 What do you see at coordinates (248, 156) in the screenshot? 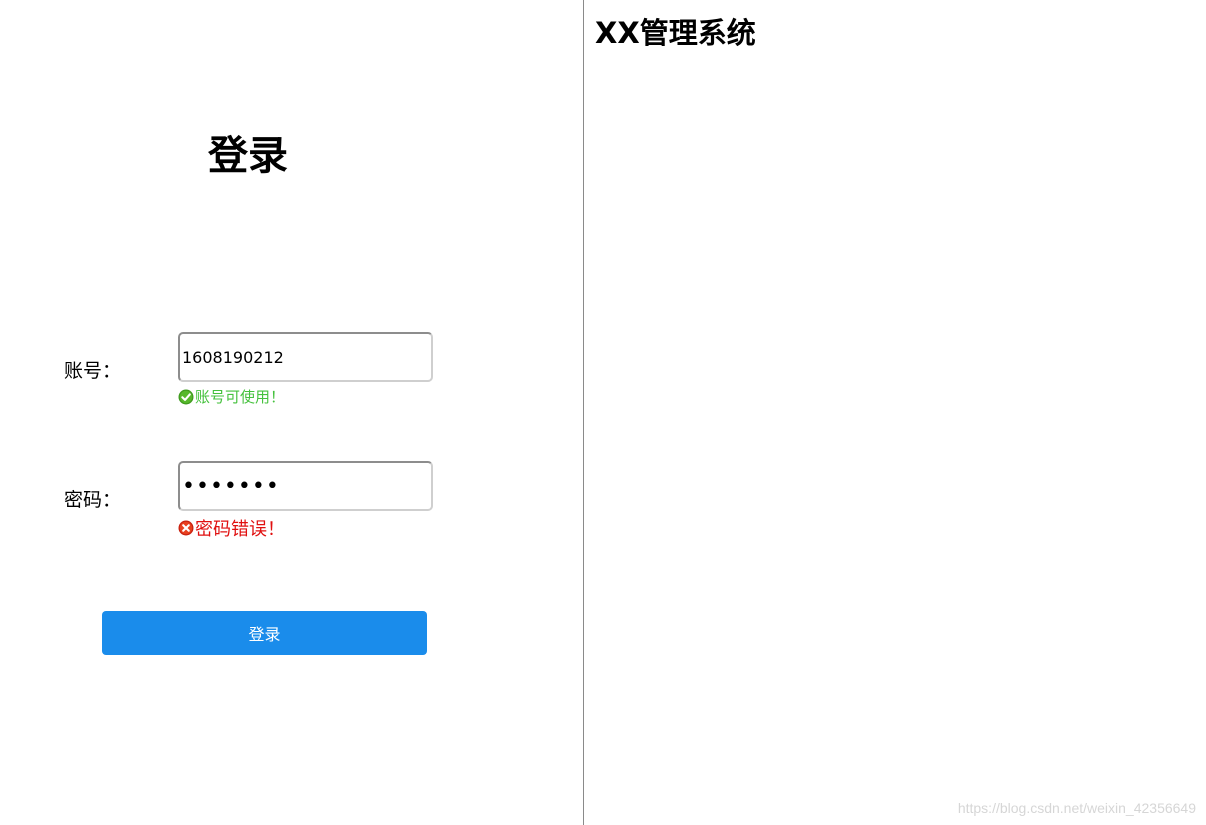
I see `login-heading: 登录` at bounding box center [248, 156].